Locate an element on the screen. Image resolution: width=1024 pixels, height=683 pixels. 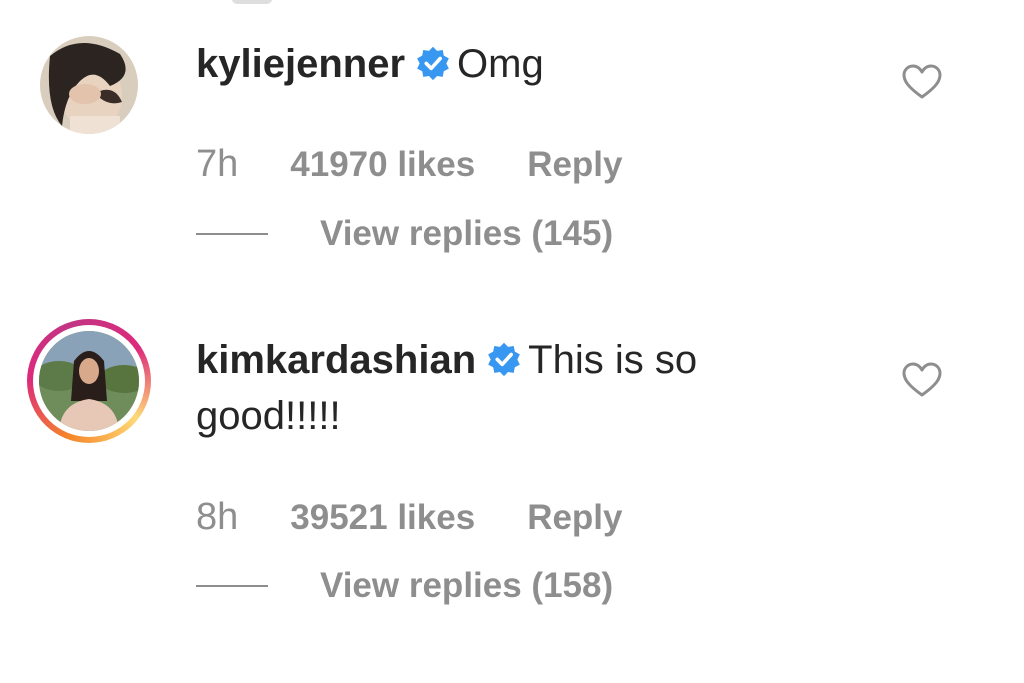
view-replies-label: View replies (158) is located at coordinates (466, 586).